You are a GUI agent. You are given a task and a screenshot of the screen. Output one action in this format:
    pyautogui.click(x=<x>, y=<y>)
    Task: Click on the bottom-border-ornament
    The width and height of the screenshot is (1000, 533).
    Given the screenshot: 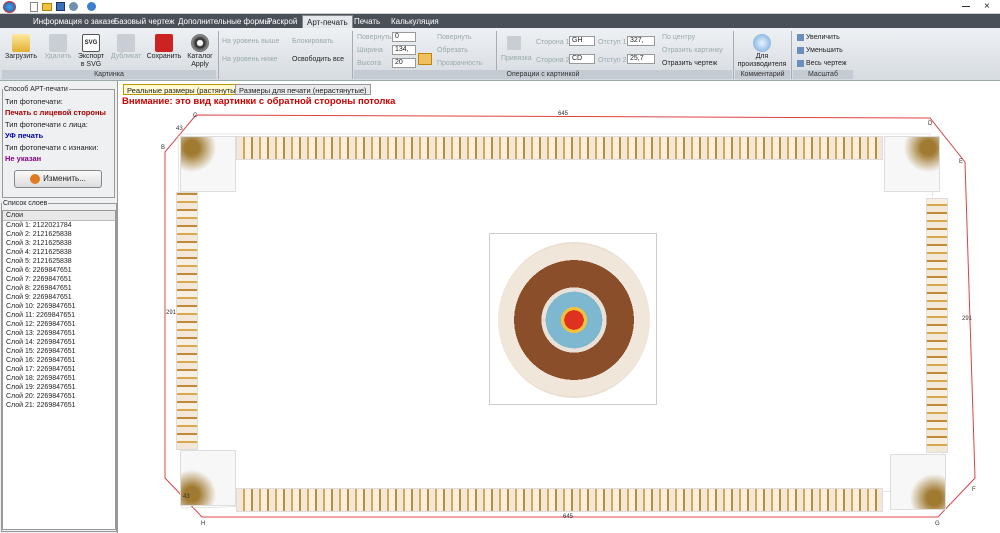 What is the action you would take?
    pyautogui.click(x=559, y=500)
    